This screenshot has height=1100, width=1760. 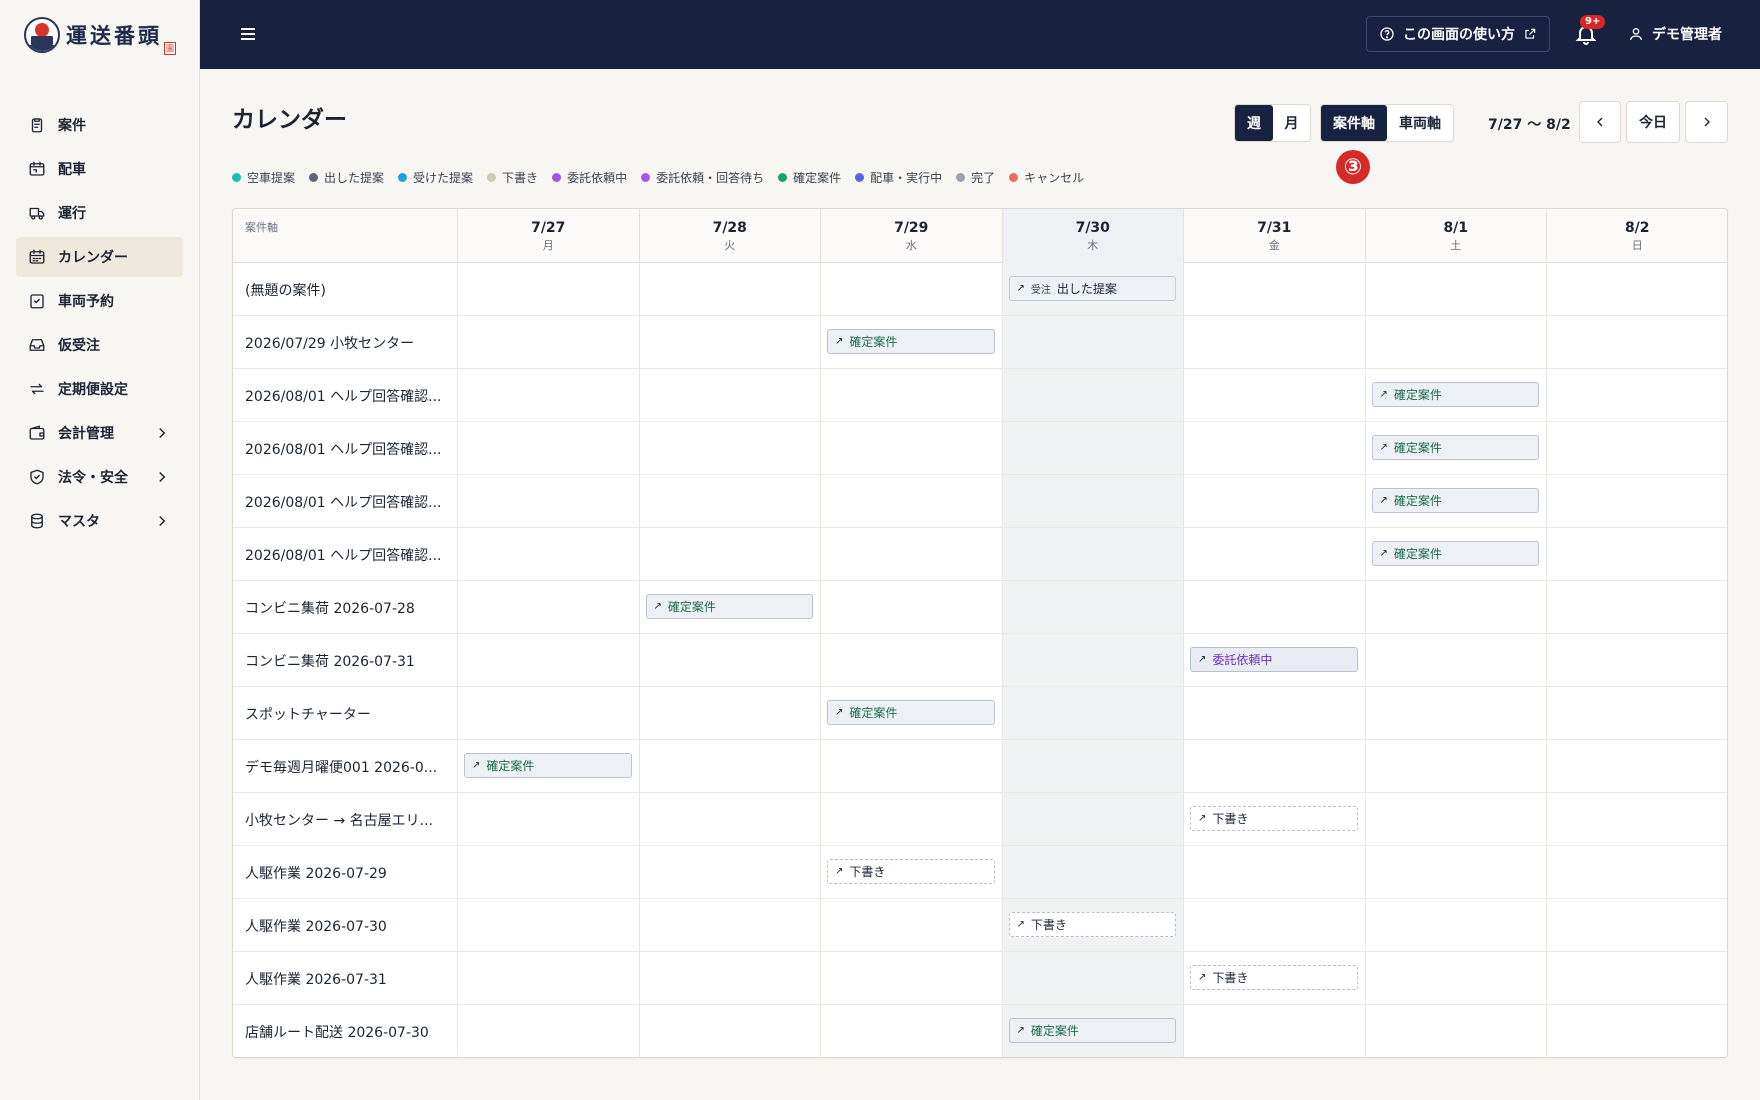 I want to click on day-header: 8/2 日, so click(x=1636, y=236).